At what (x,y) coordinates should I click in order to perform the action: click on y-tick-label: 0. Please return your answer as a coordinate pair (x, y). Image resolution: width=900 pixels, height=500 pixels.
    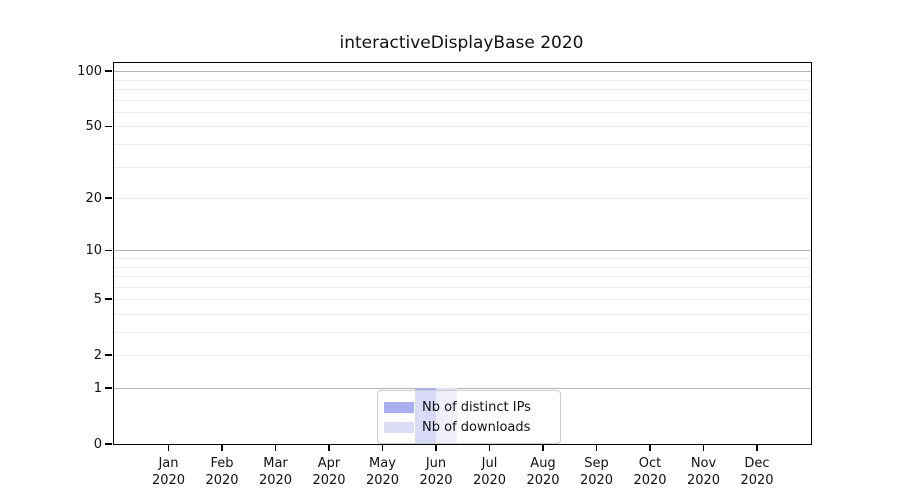
    Looking at the image, I should click on (97, 444).